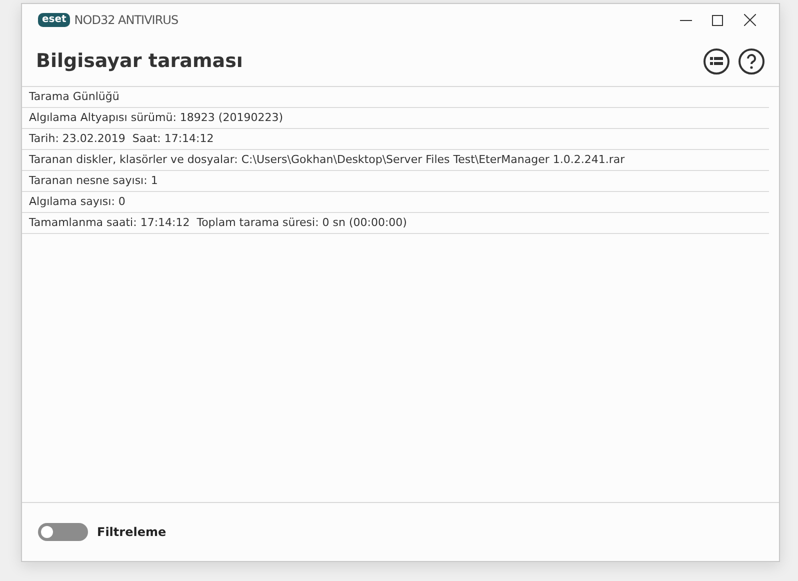 Image resolution: width=798 pixels, height=581 pixels. Describe the element at coordinates (131, 532) in the screenshot. I see `filter-label: Filtreleme` at that location.